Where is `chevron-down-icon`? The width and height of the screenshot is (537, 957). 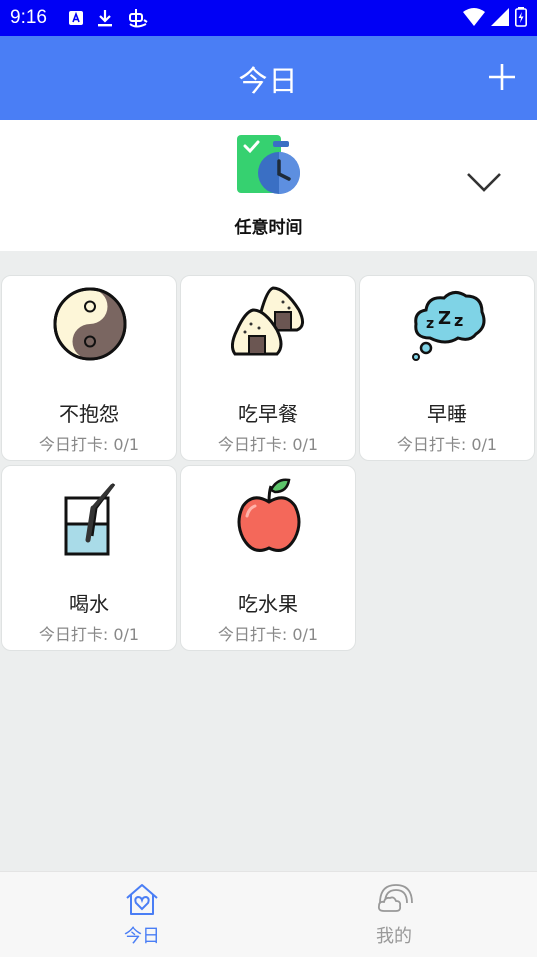
chevron-down-icon is located at coordinates (484, 181).